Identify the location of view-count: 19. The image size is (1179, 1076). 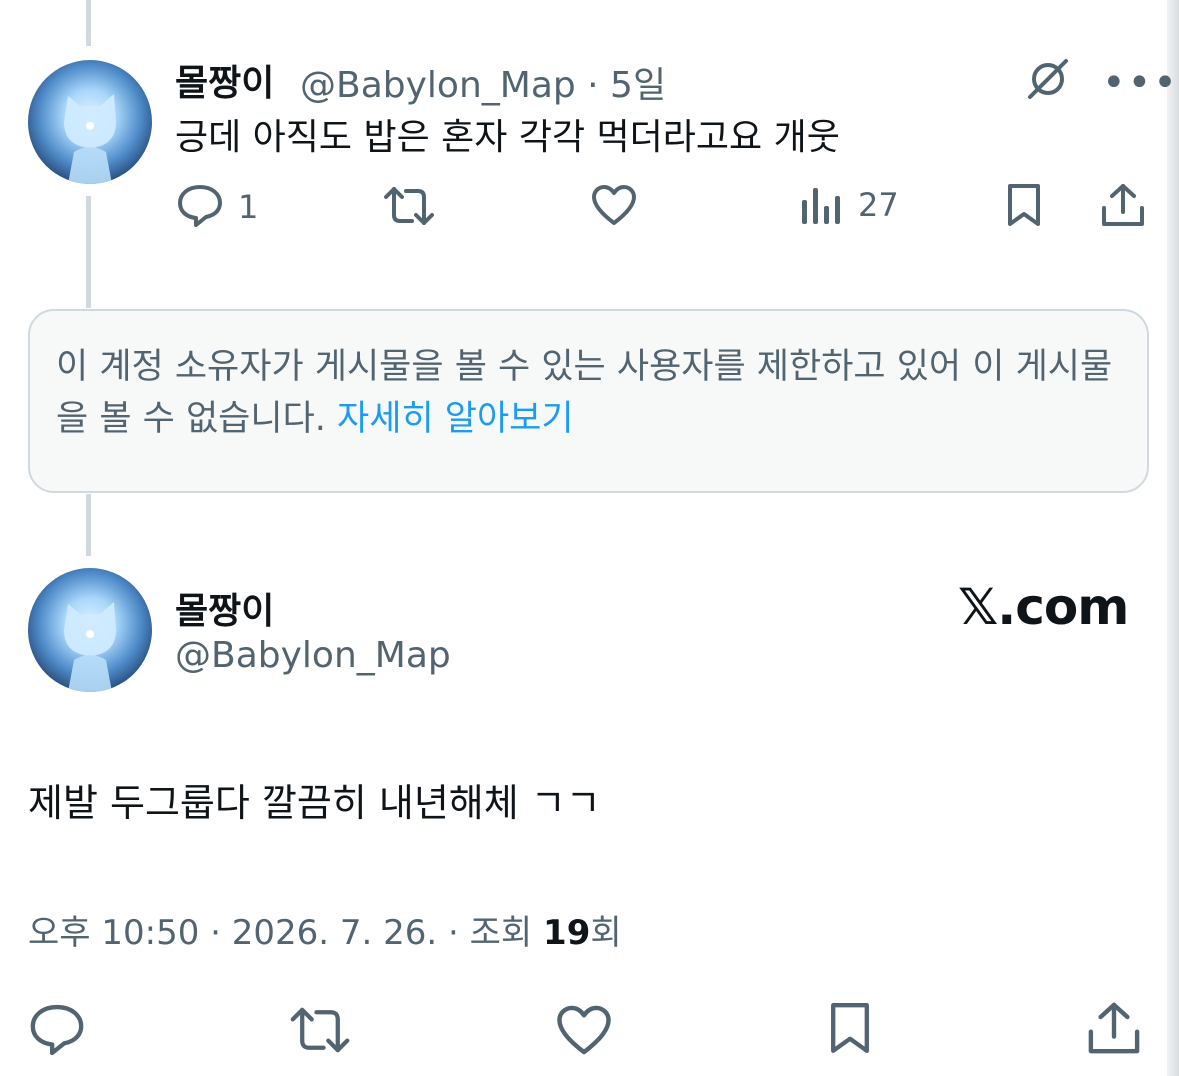
(567, 933).